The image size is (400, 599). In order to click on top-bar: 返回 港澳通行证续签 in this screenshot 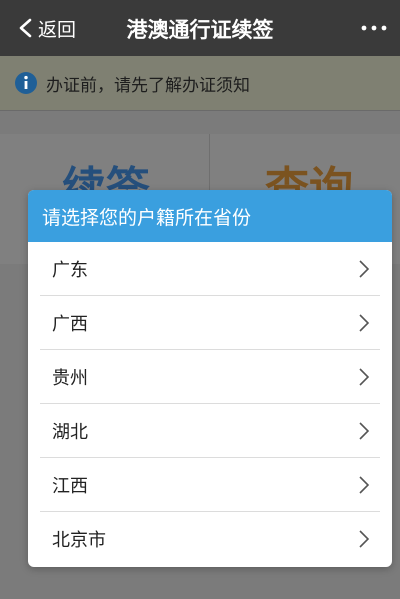, I will do `click(200, 28)`.